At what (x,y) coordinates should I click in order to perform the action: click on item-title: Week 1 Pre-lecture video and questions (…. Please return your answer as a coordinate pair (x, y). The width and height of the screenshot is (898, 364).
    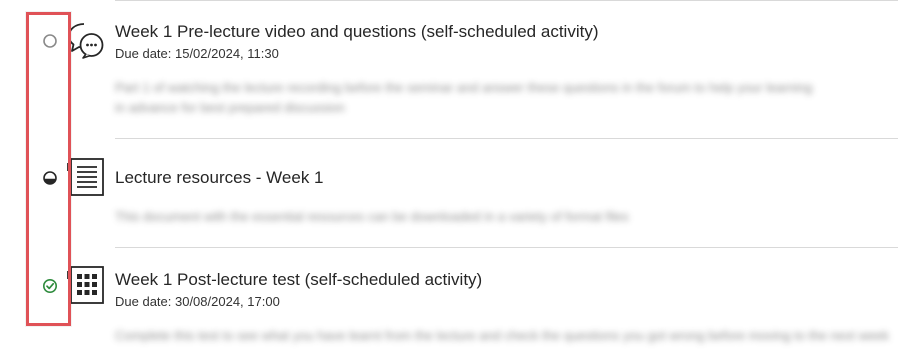
    Looking at the image, I should click on (356, 32).